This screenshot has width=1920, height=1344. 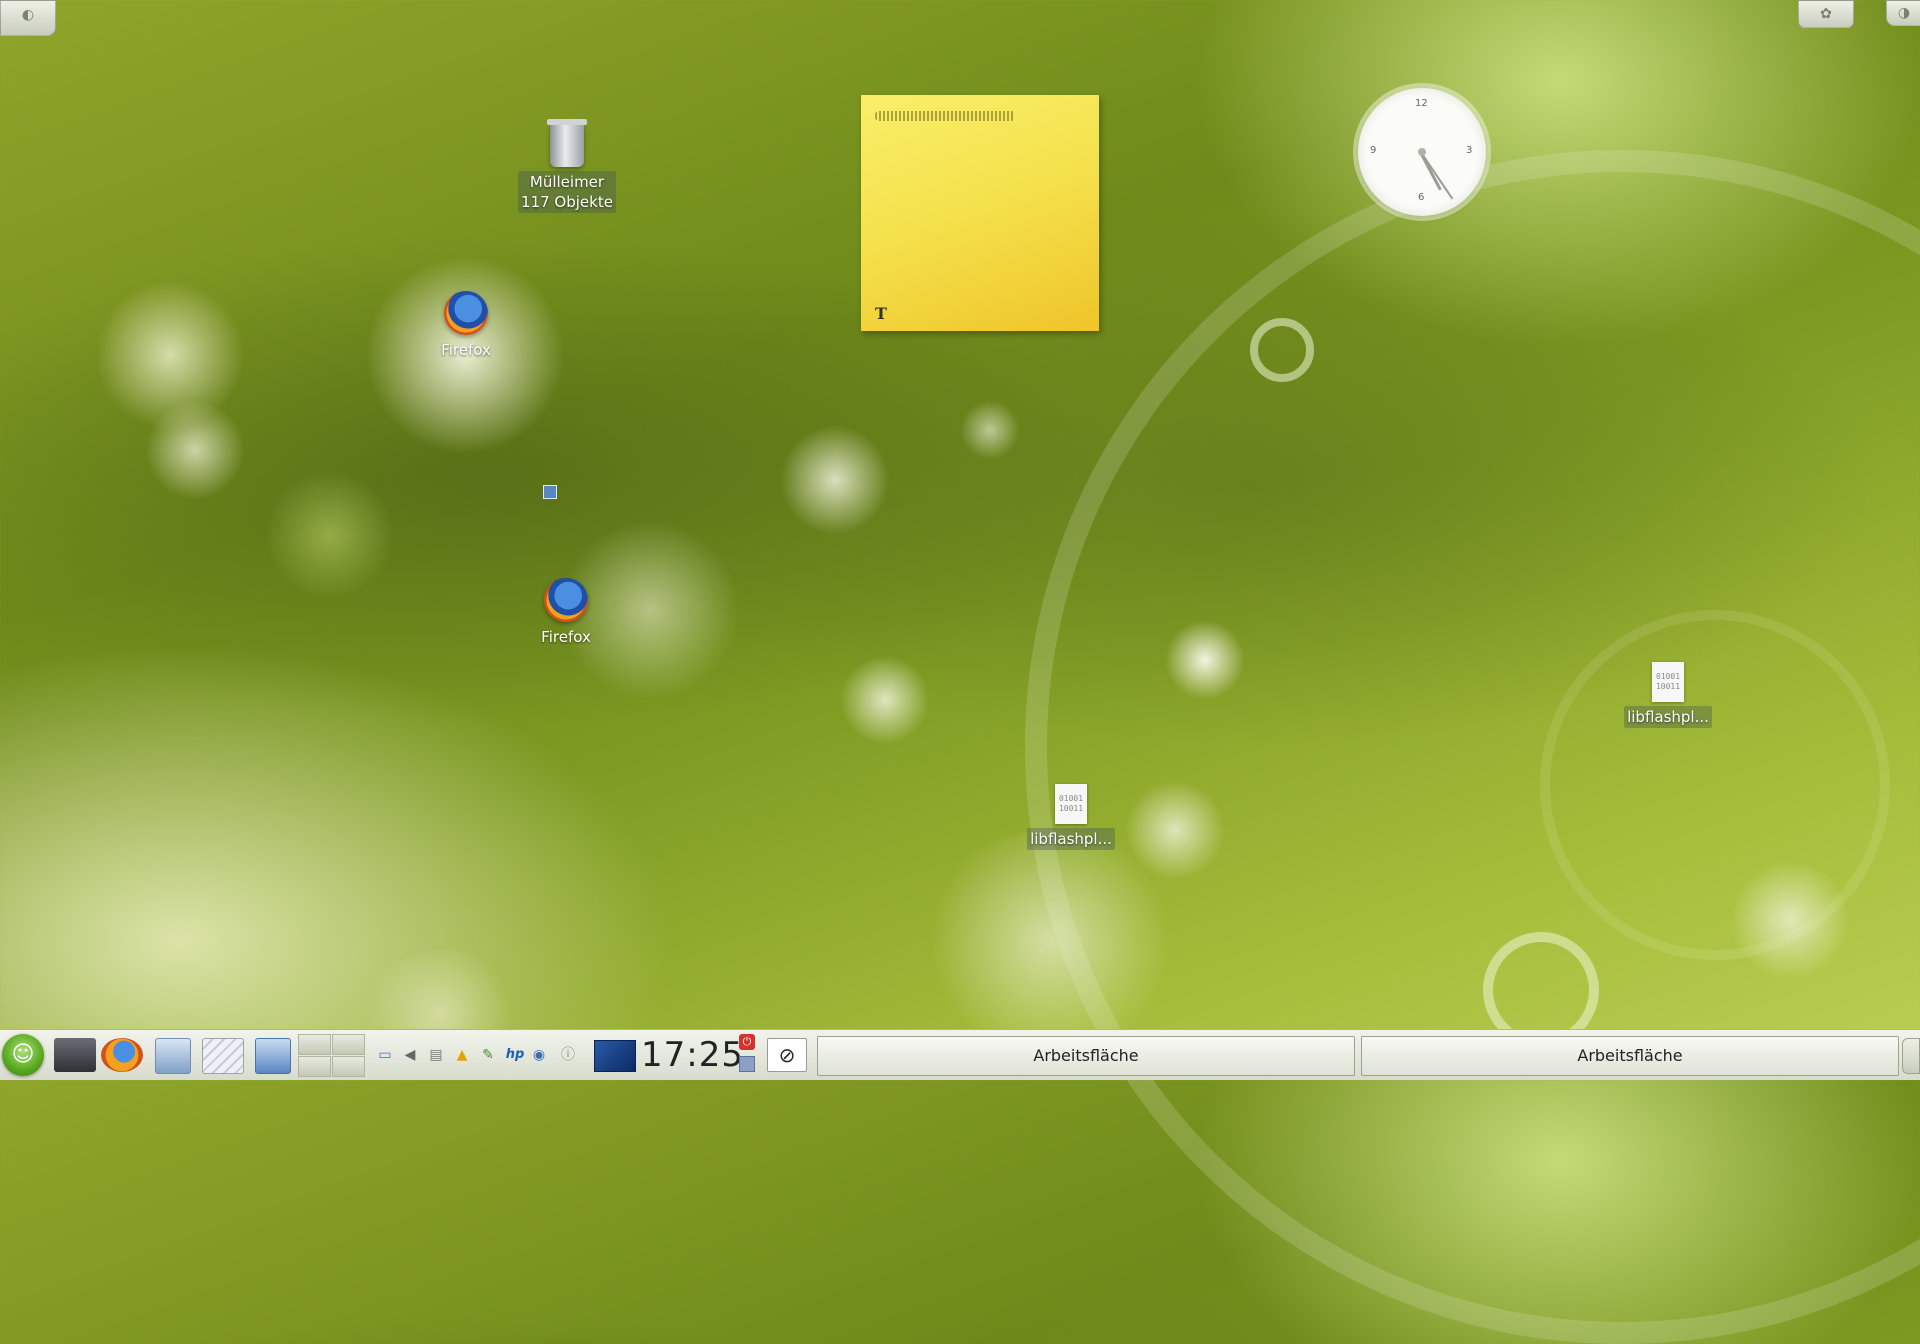 I want to click on top-left-toolbox: ◐, so click(x=28, y=18).